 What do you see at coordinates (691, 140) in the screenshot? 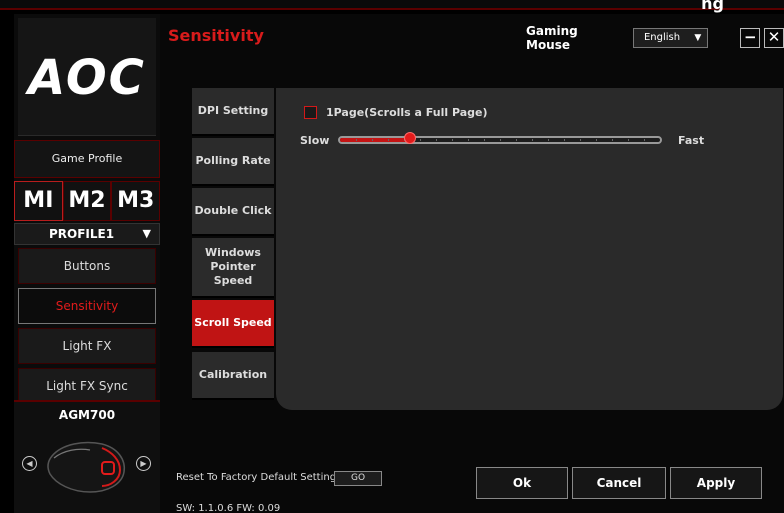
I see `fast-label: Fast` at bounding box center [691, 140].